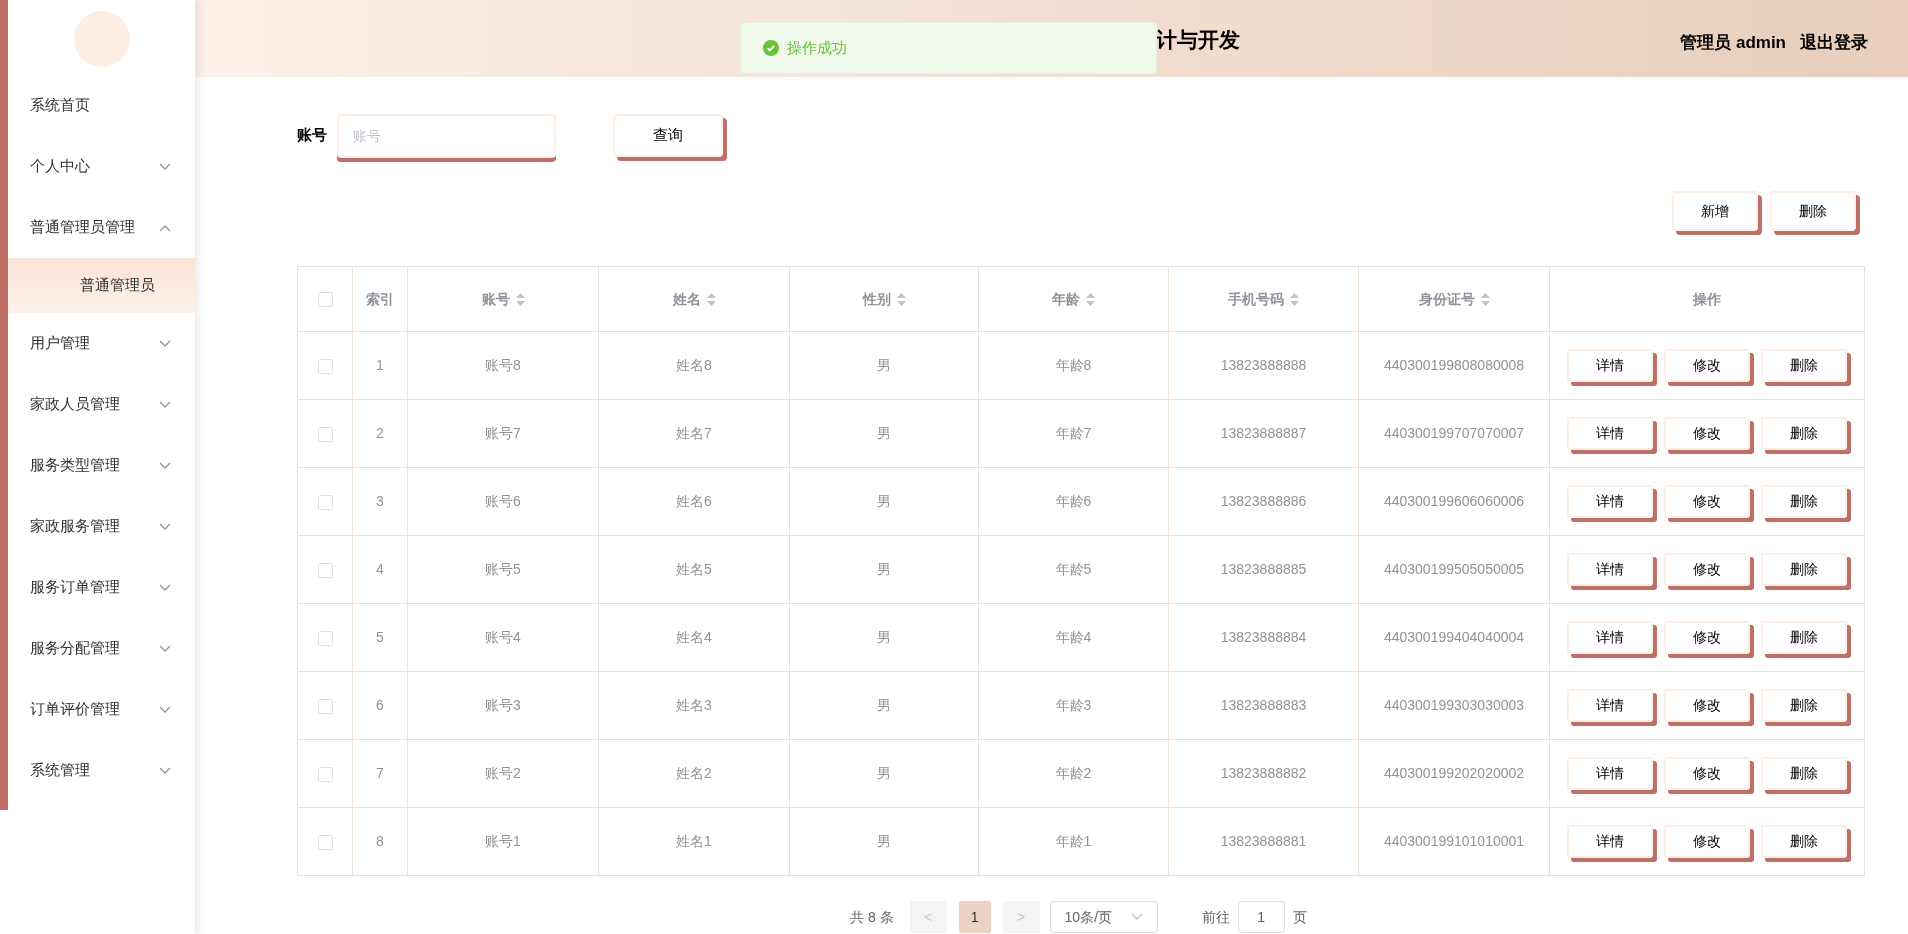 The image size is (1908, 934). What do you see at coordinates (1073, 501) in the screenshot?
I see `table-cell: 年龄6` at bounding box center [1073, 501].